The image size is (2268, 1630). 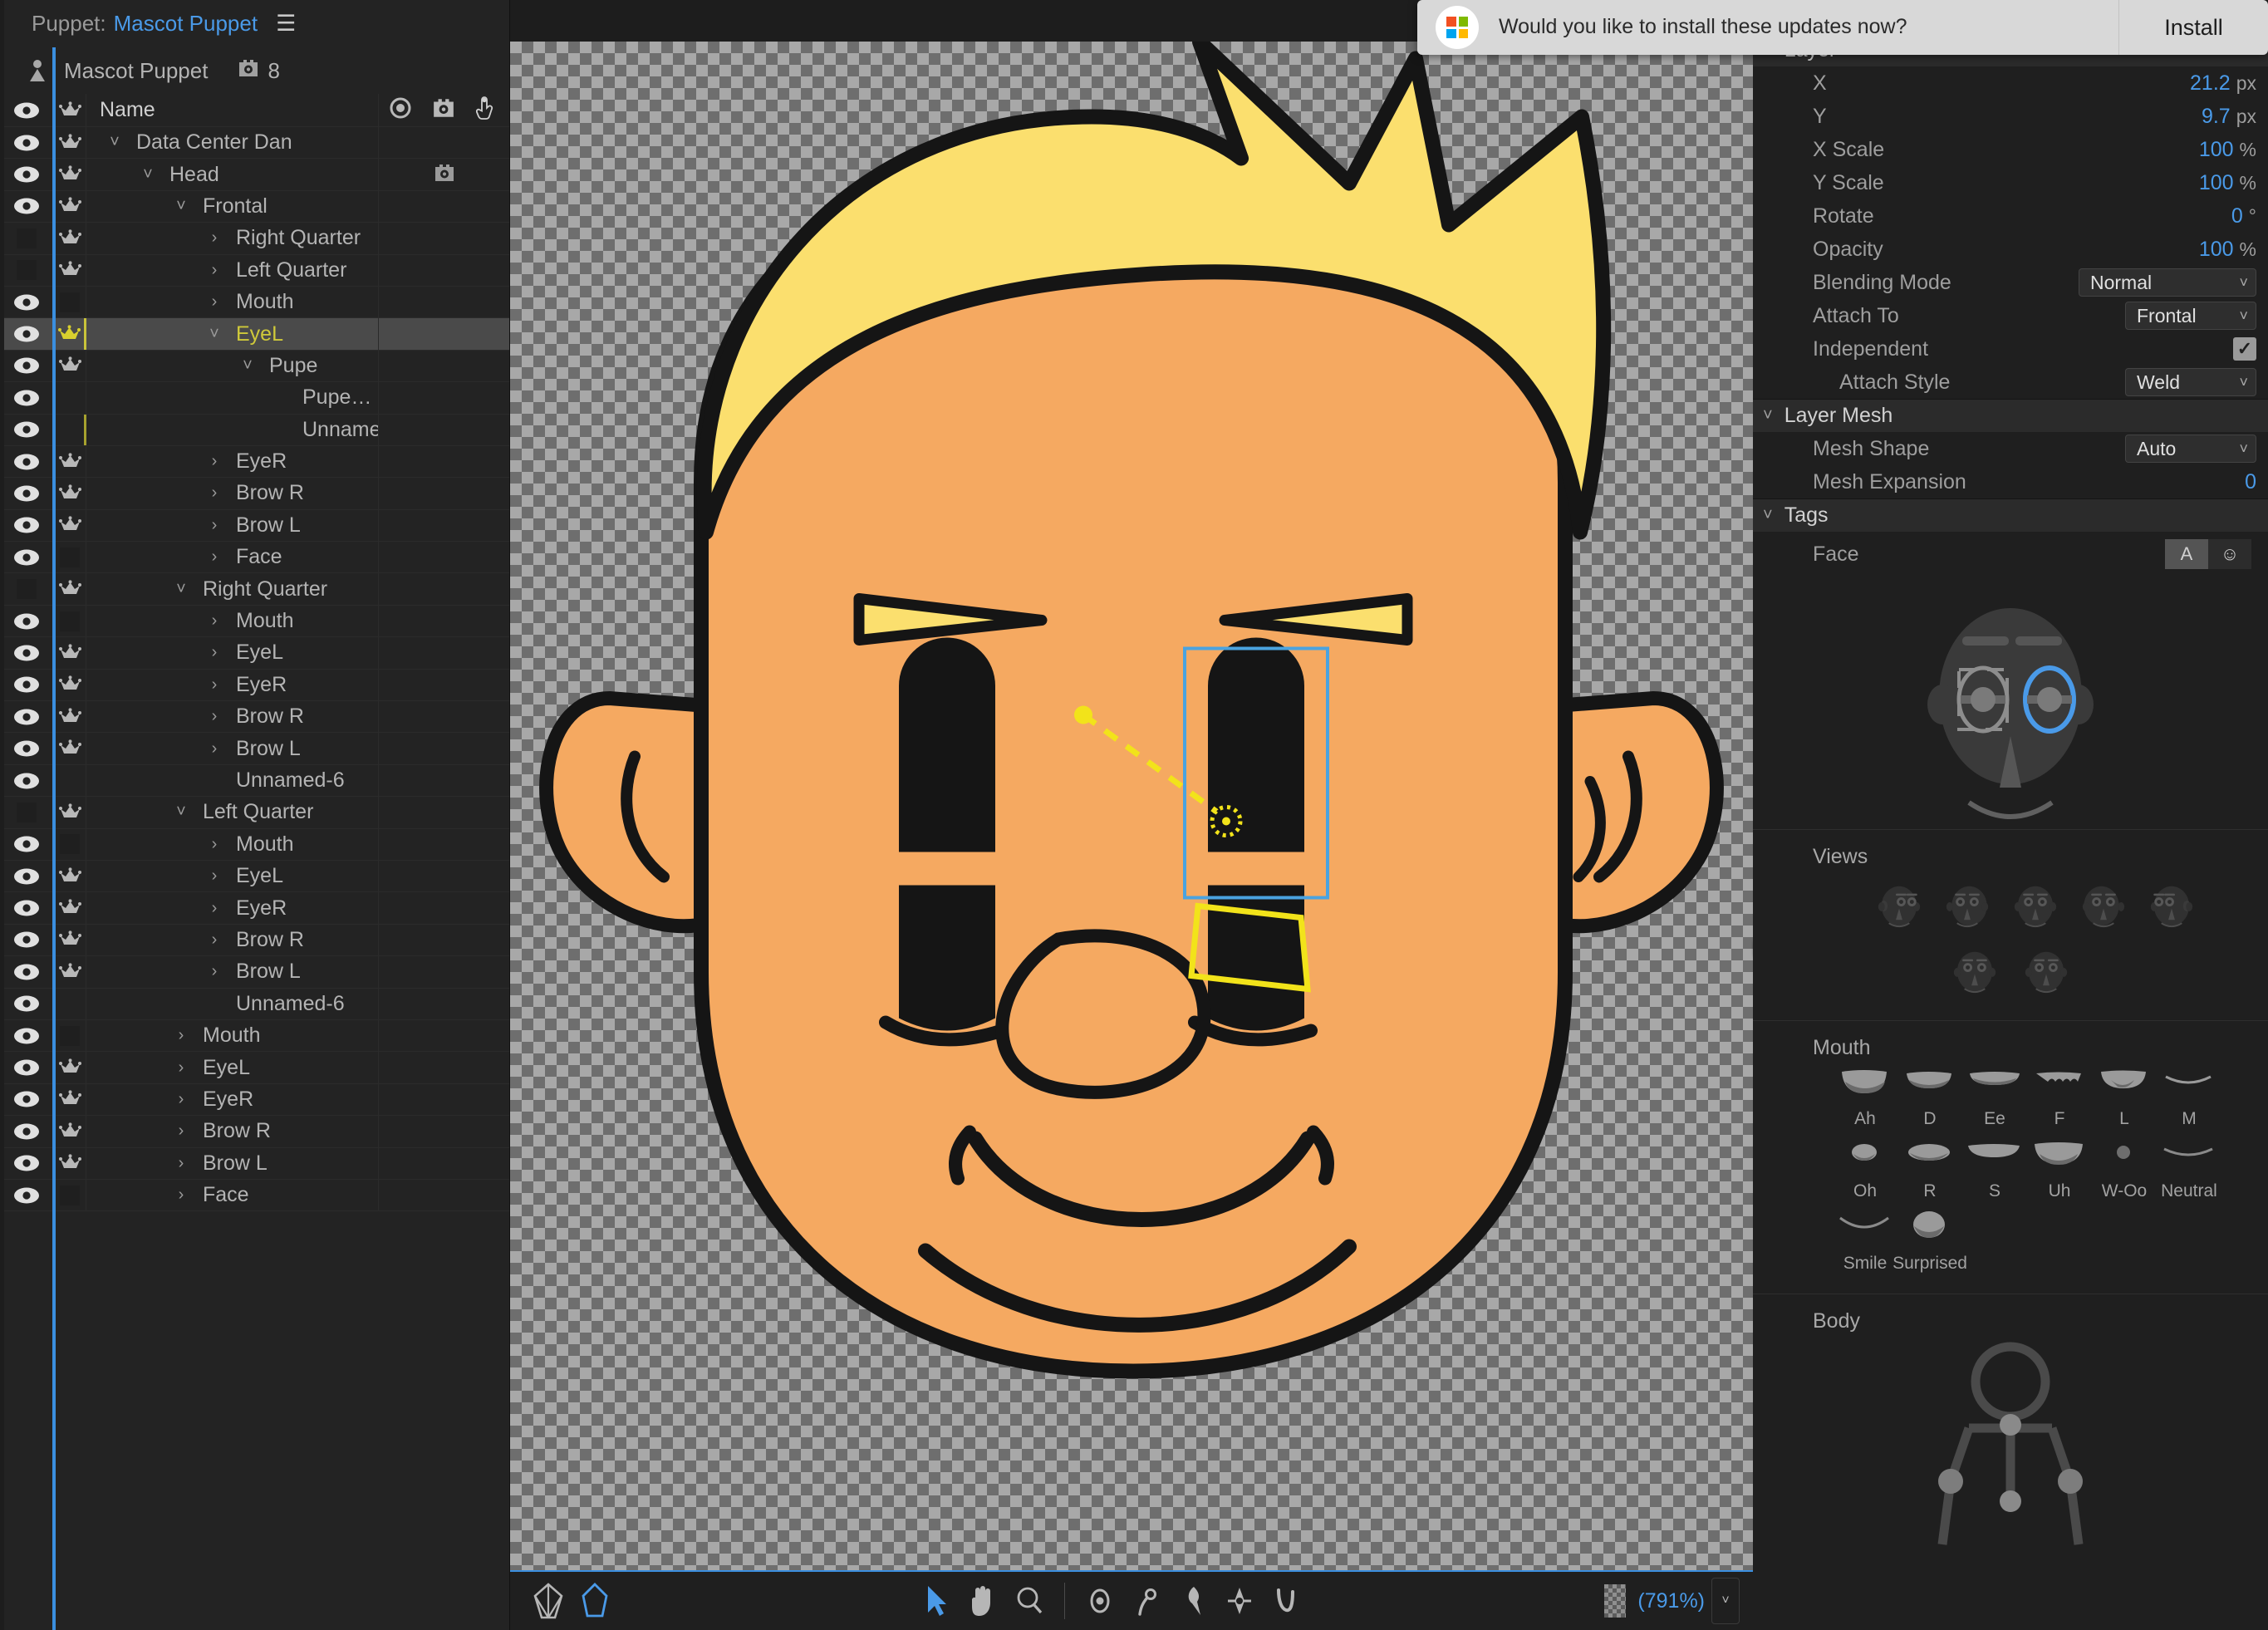 I want to click on viseme-oh: Oh, so click(x=1865, y=1169).